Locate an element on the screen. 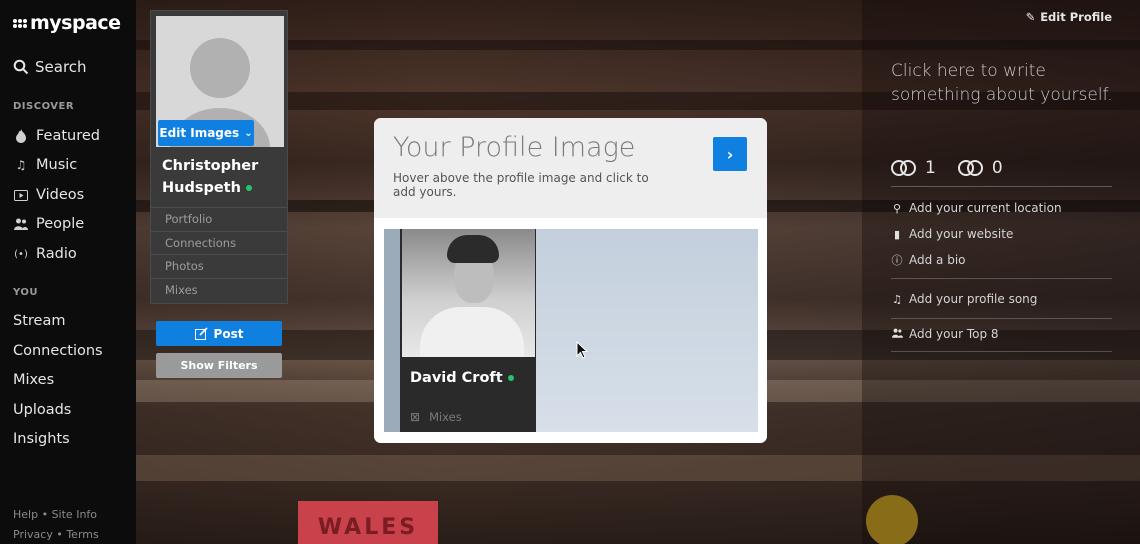 The height and width of the screenshot is (544, 1140). footer-links-row-1: Help • Site Info is located at coordinates (55, 514).